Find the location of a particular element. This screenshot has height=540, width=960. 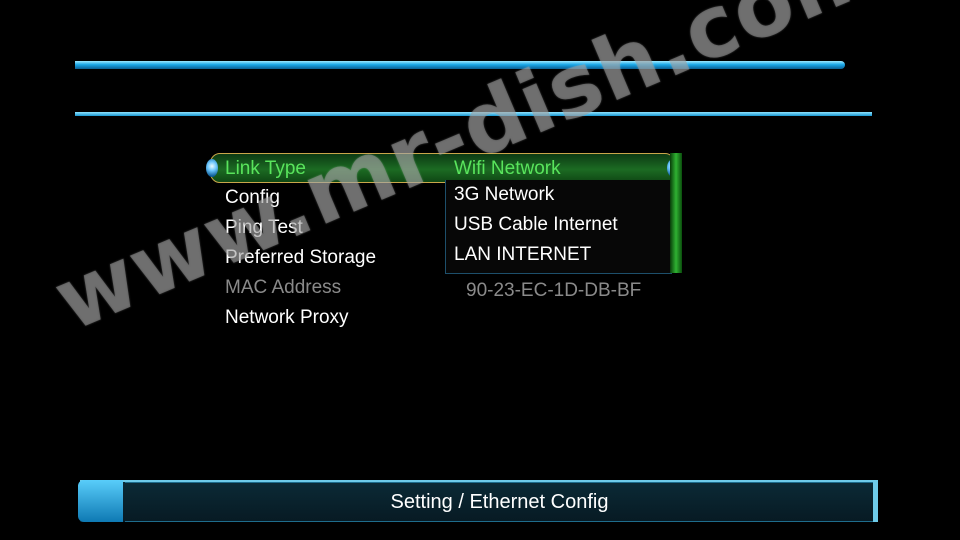

menu-item-label: Network Proxy is located at coordinates (287, 317).